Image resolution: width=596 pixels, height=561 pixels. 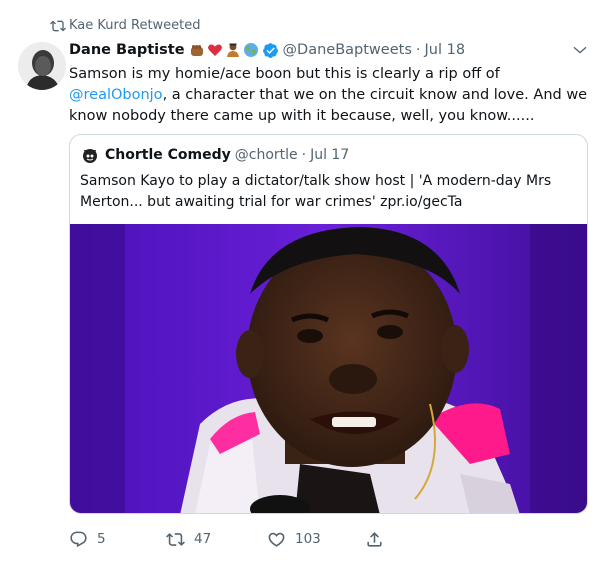 What do you see at coordinates (374, 539) in the screenshot?
I see `share-icon` at bounding box center [374, 539].